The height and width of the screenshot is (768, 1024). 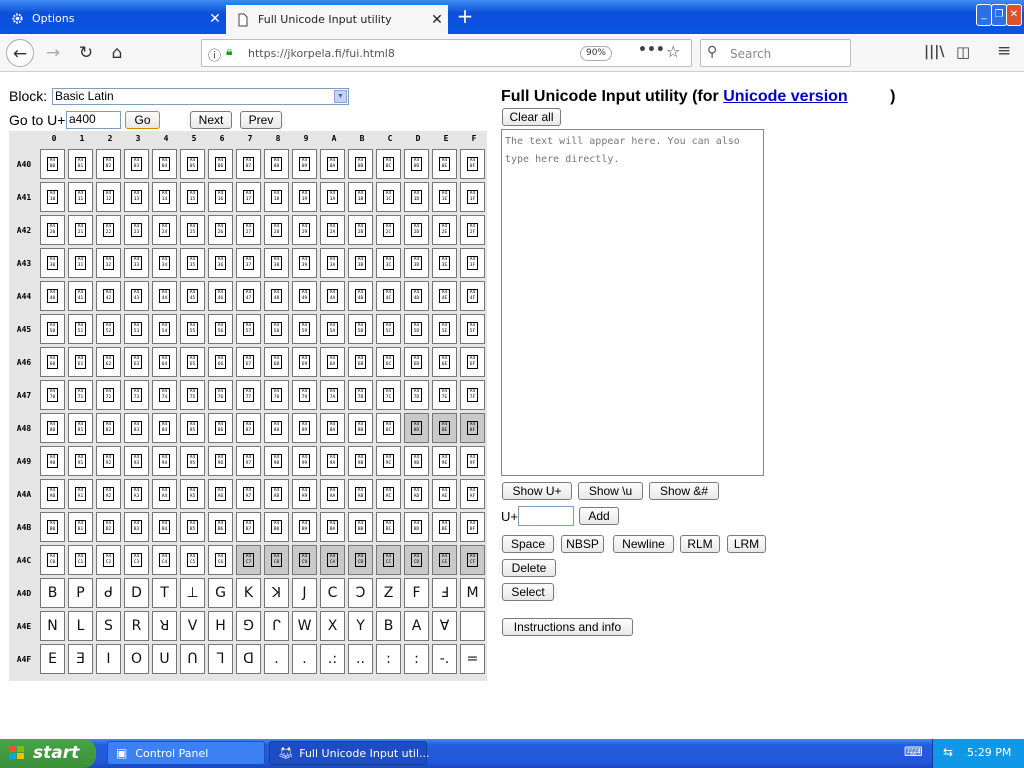 I want to click on unicode-version-link: Unicode version, so click(x=785, y=96).